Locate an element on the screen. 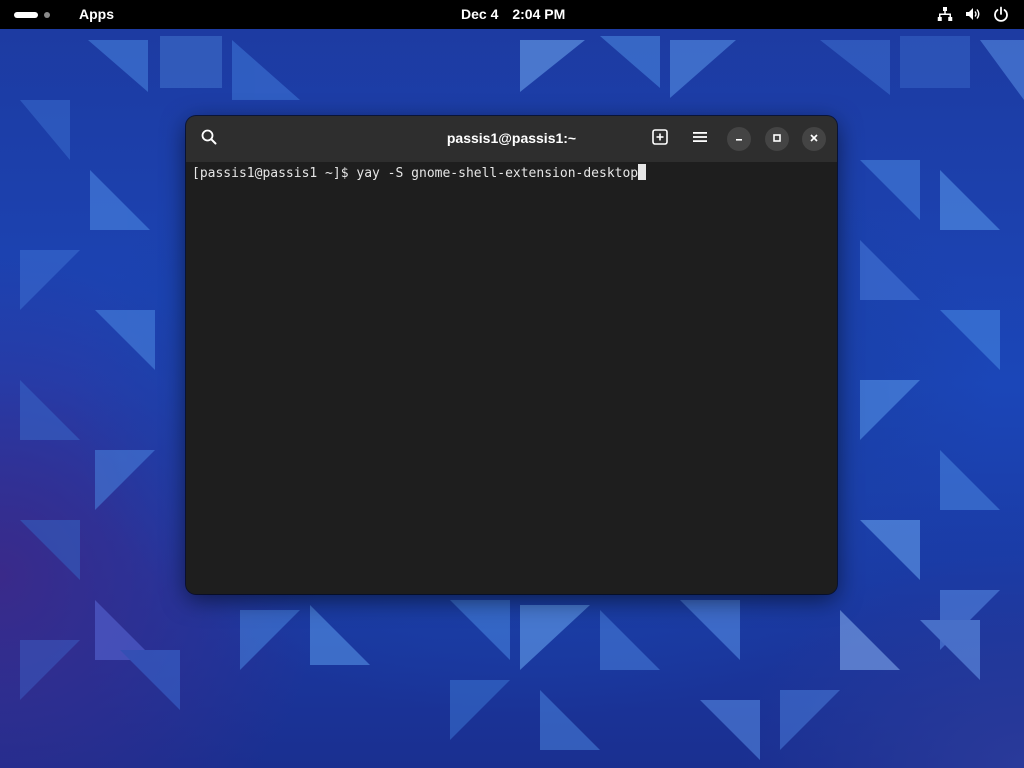 Image resolution: width=1024 pixels, height=768 pixels. maximize-button is located at coordinates (777, 139).